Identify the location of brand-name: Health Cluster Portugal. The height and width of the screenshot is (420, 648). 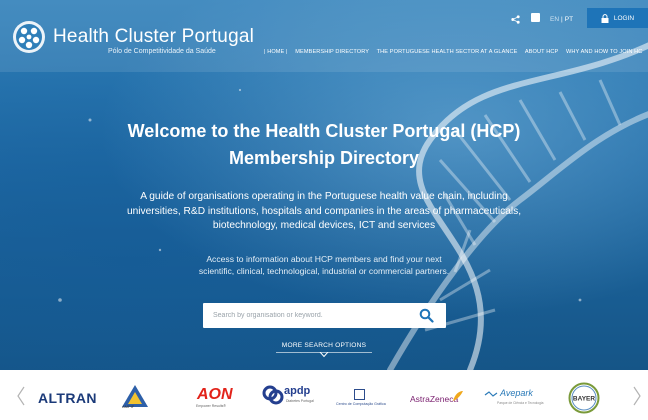
(153, 37).